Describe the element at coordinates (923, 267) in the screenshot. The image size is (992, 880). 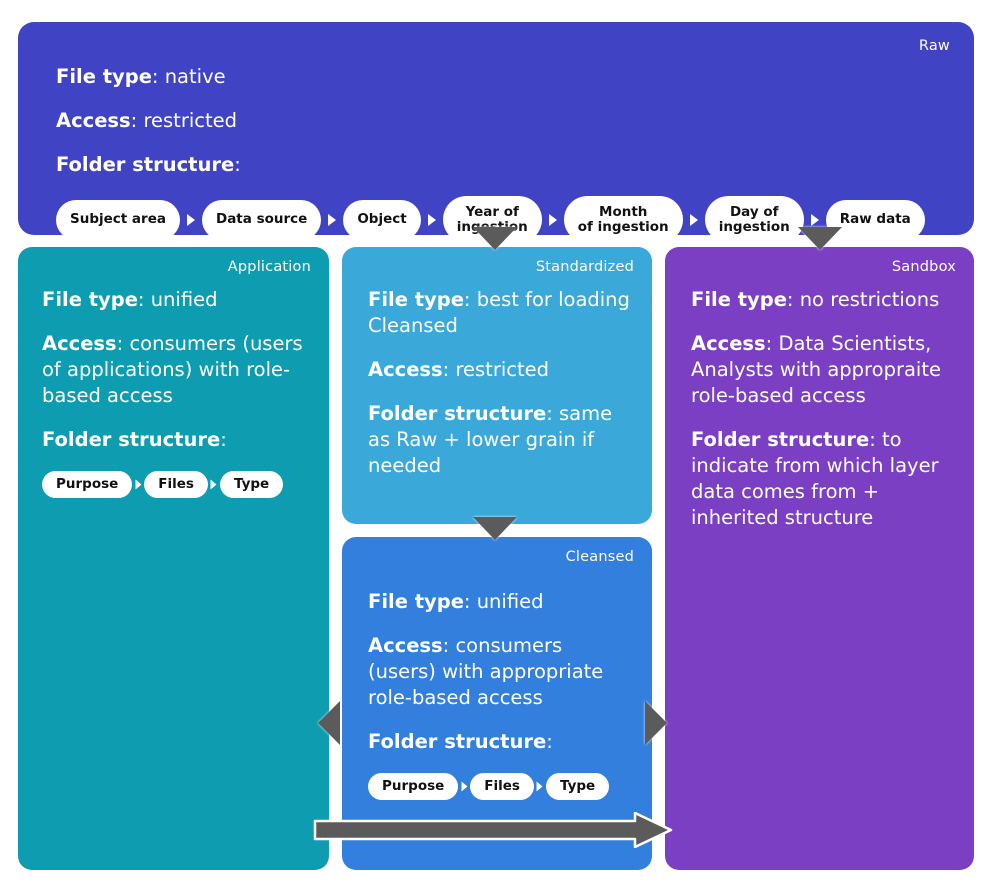
I see `layer-title-sandbox: Sandbox` at that location.